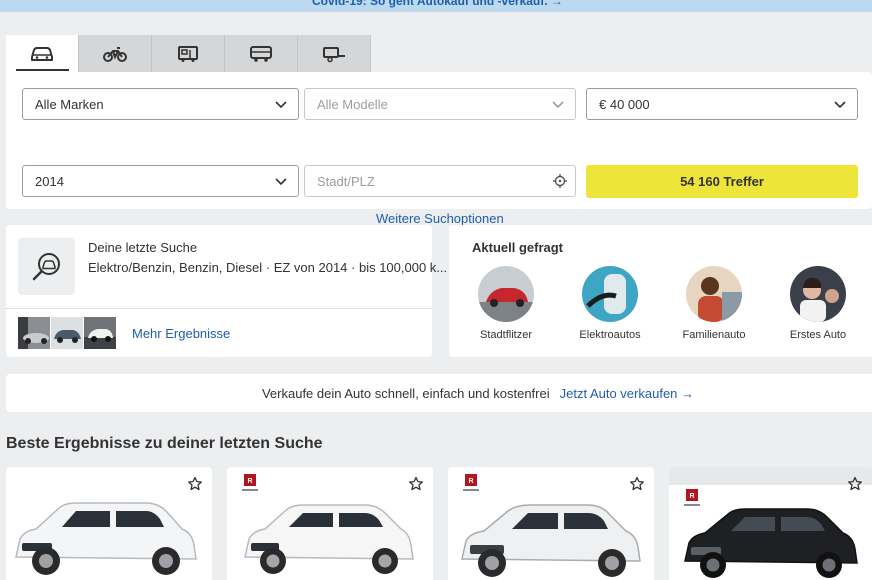  Describe the element at coordinates (164, 443) in the screenshot. I see `best-results-title: Beste Ergebnisse zu deiner letzten Suche` at that location.